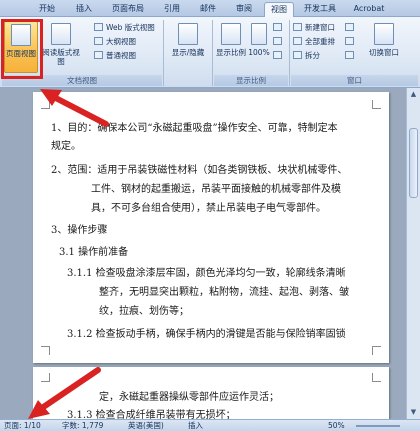  I want to click on reset-window-button, so click(351, 55).